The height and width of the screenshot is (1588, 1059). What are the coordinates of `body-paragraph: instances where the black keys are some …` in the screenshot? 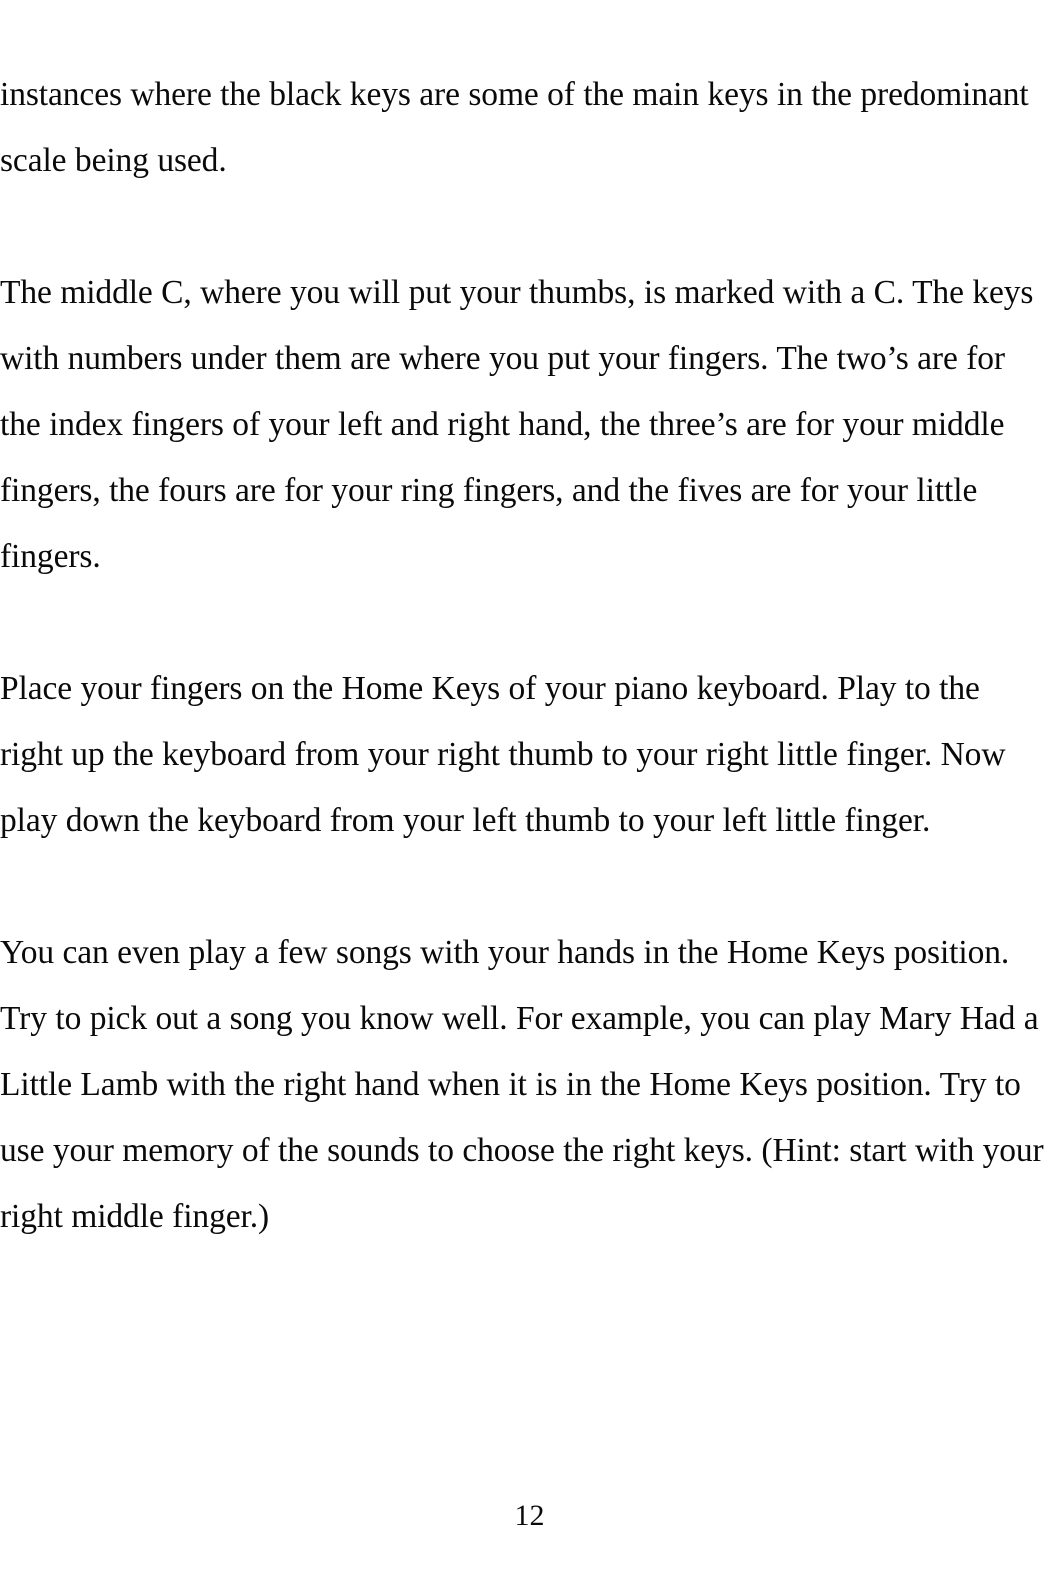 It's located at (514, 127).